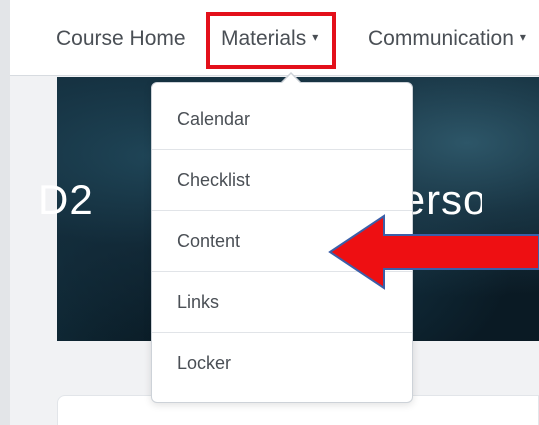 Image resolution: width=539 pixels, height=425 pixels. Describe the element at coordinates (282, 180) in the screenshot. I see `menu-item-checklist: Checklist` at that location.